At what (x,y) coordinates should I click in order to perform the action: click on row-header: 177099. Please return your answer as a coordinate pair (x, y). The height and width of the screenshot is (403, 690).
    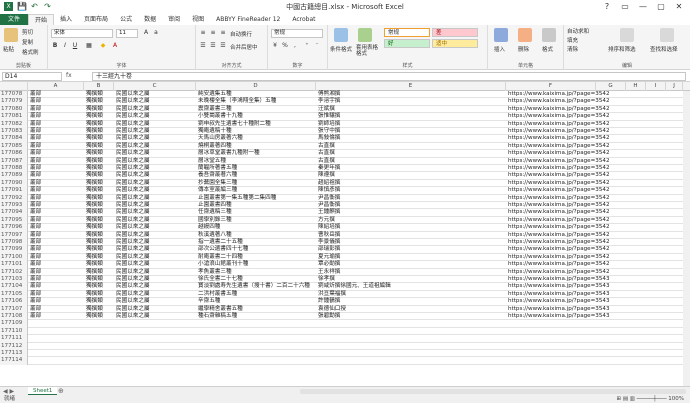
    Looking at the image, I should click on (14, 250).